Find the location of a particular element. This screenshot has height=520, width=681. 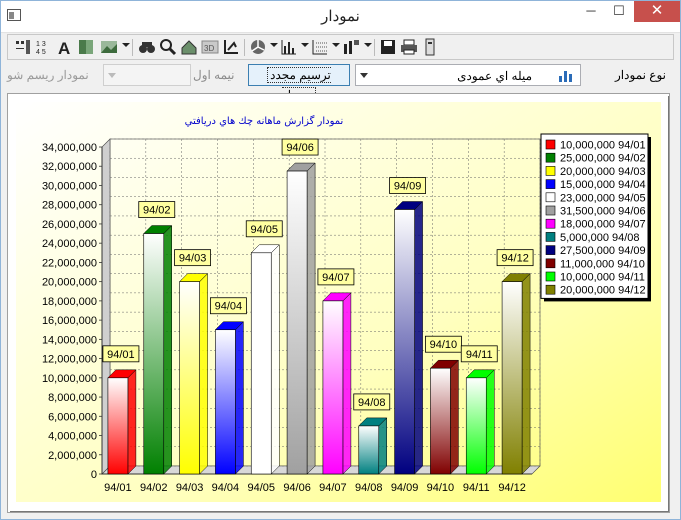

legend-label: 27,500,000 94/09 is located at coordinates (603, 251).